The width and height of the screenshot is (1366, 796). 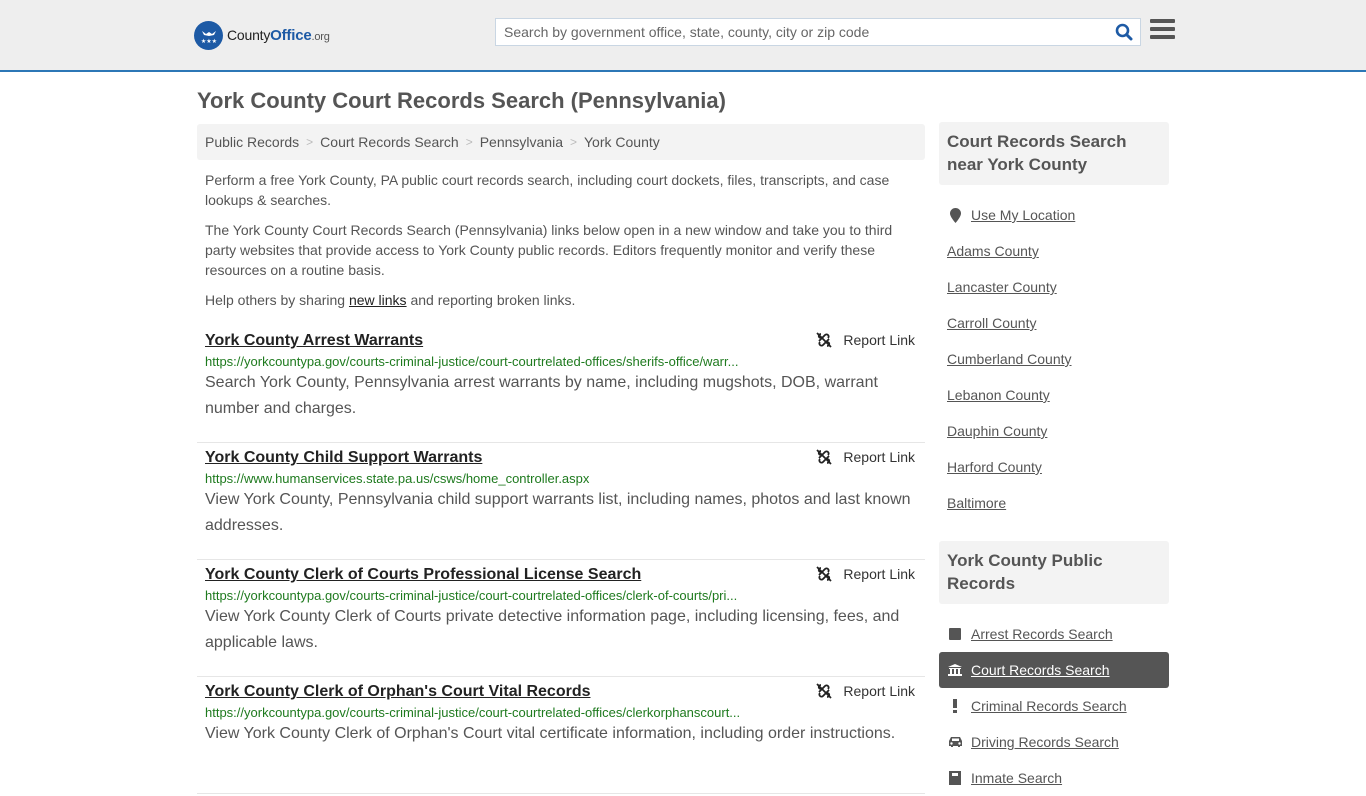 I want to click on site-logo: ★★★ CountyOffice.org, so click(x=262, y=35).